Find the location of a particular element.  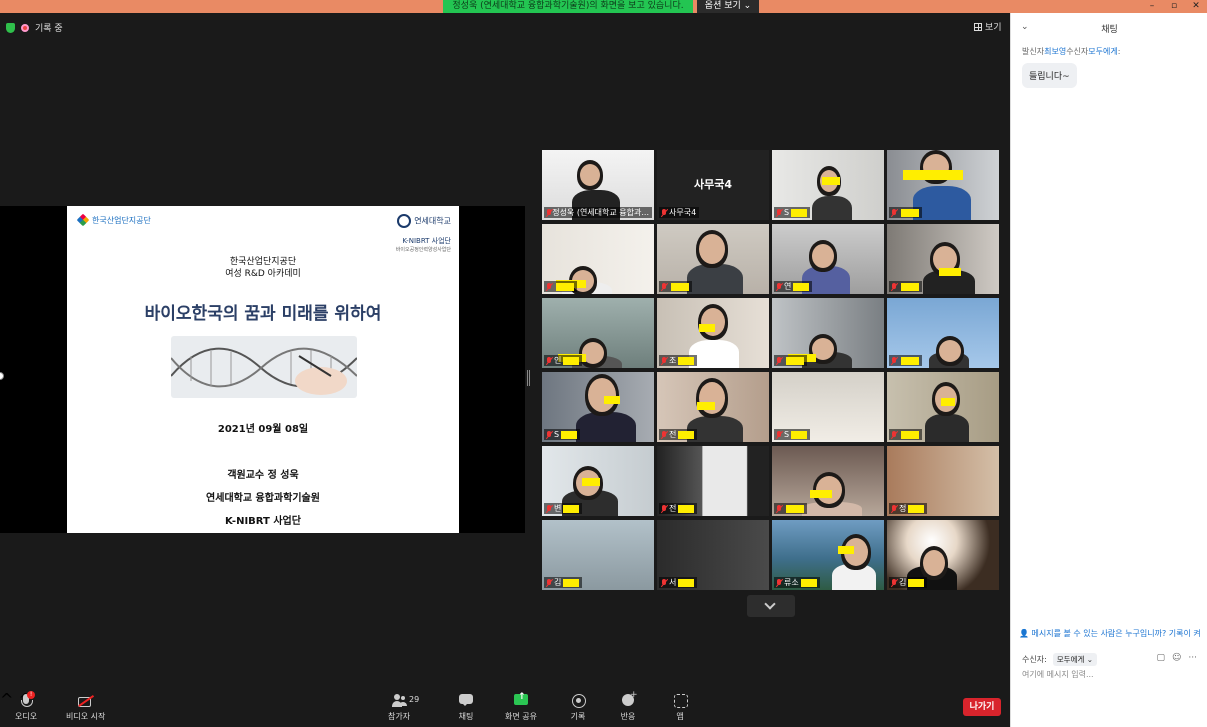

record-icon is located at coordinates (578, 701).